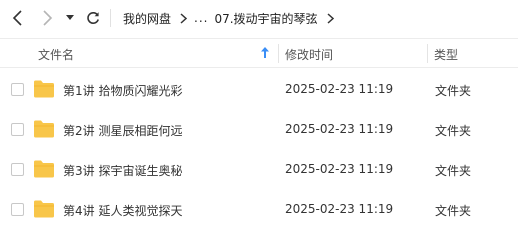 The image size is (518, 242). I want to click on file-list-header: 文件名 修改时间 类型, so click(259, 53).